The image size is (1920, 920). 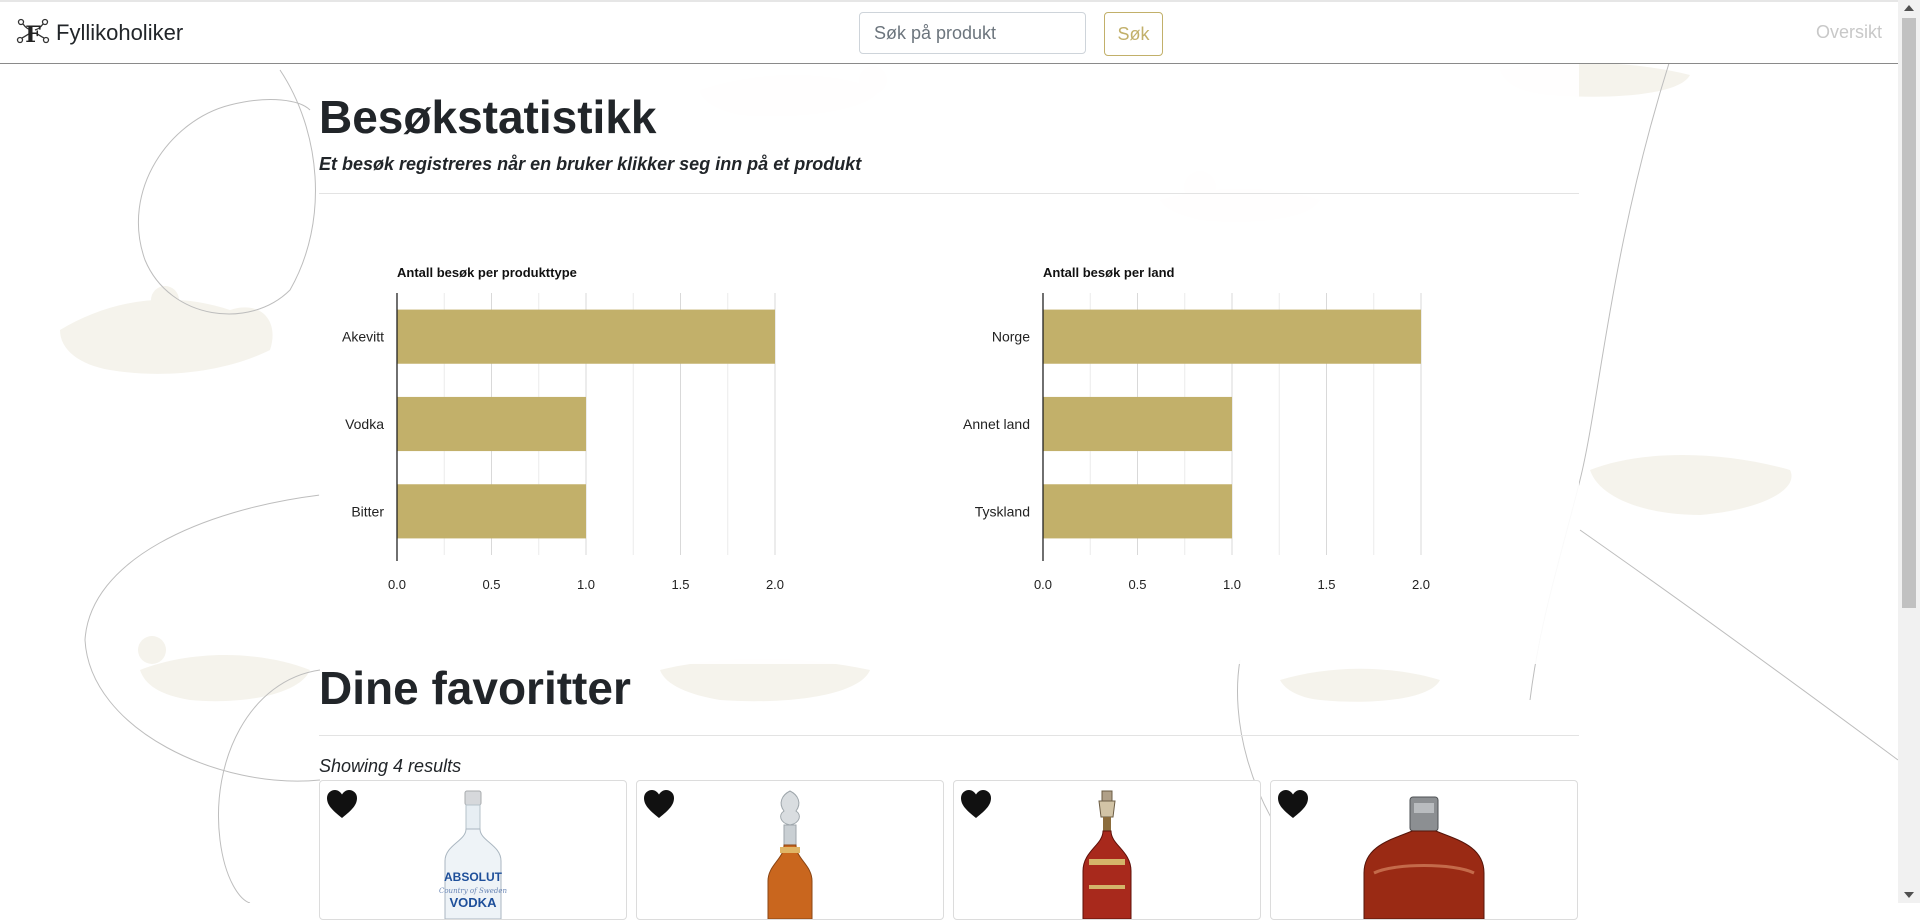 I want to click on bar-akevitt, so click(x=586, y=336).